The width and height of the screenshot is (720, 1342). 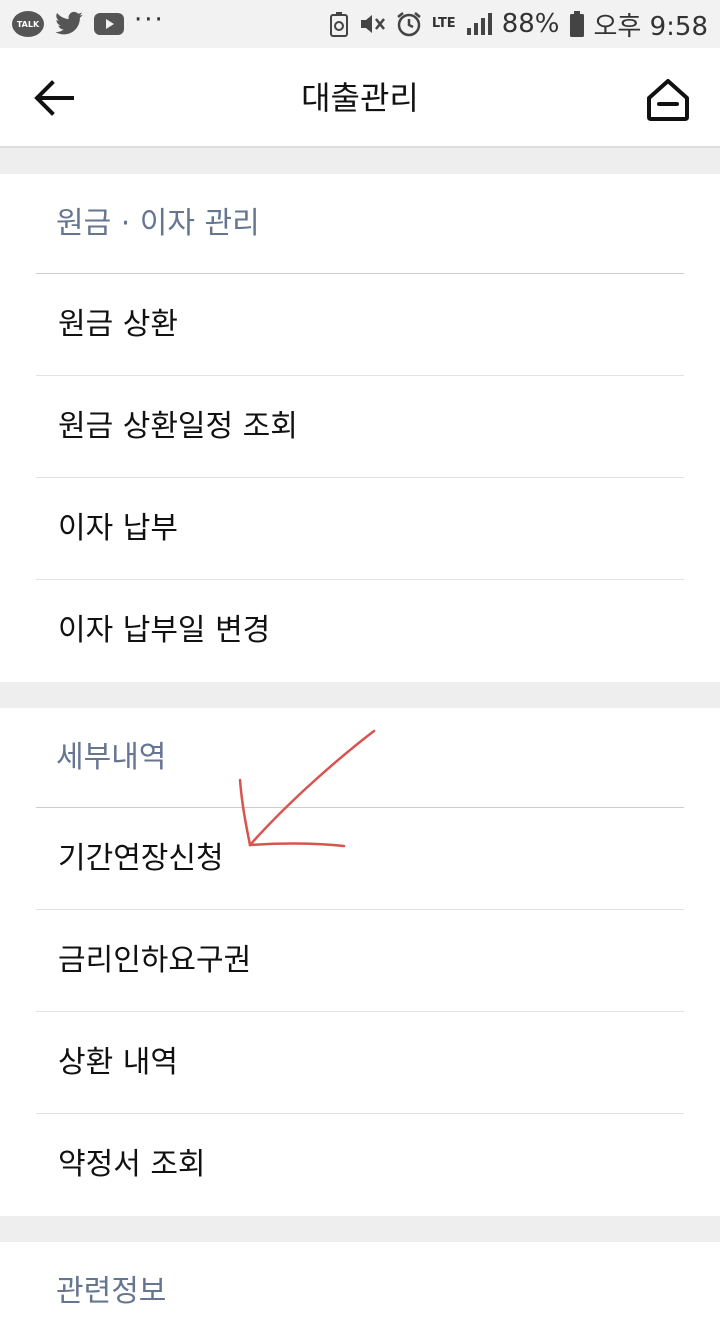 What do you see at coordinates (360, 325) in the screenshot?
I see `menu-item-principal-repayment: 원금 상환` at bounding box center [360, 325].